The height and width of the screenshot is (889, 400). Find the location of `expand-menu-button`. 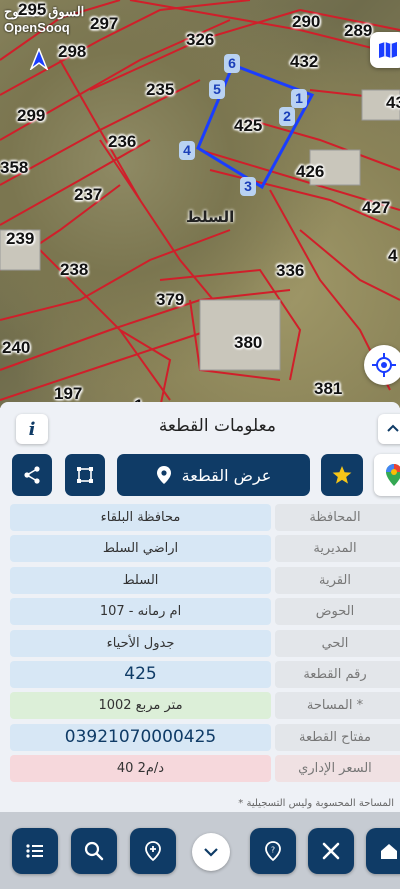

expand-menu-button is located at coordinates (211, 852).